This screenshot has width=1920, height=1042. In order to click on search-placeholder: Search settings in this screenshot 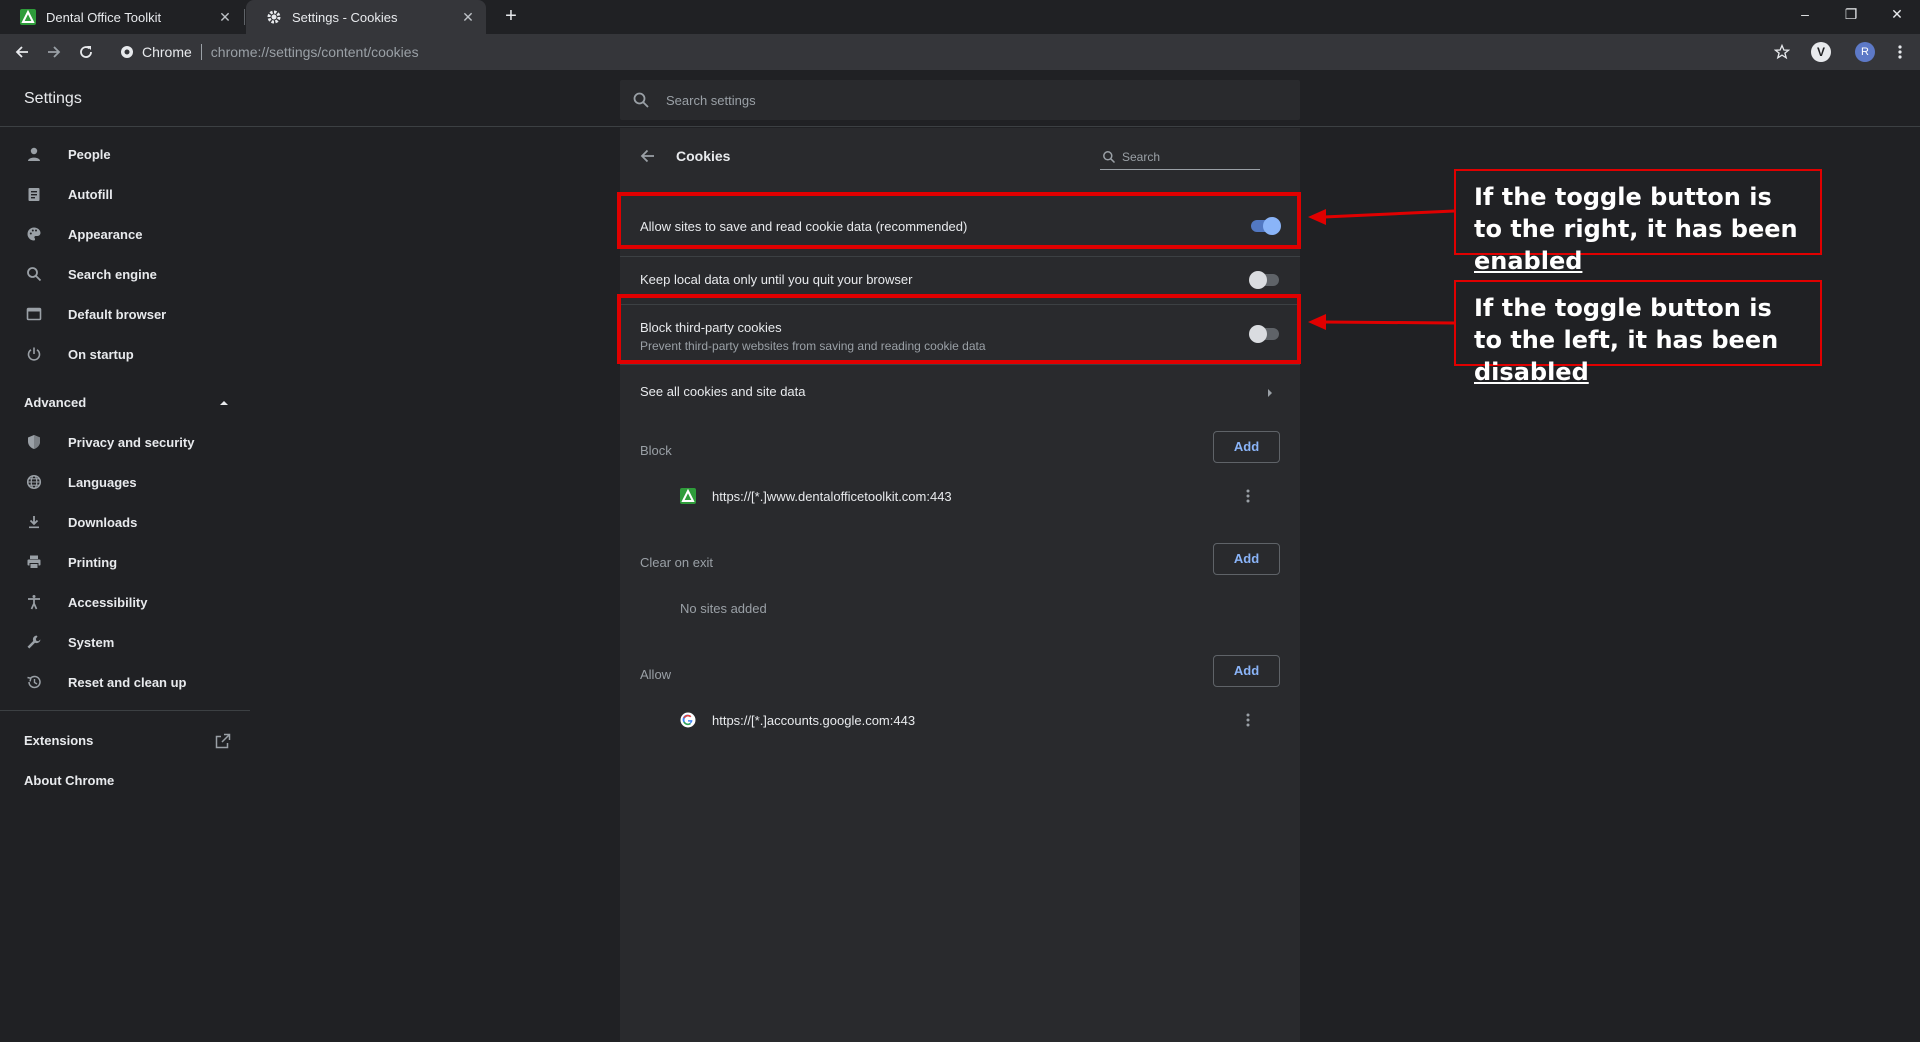, I will do `click(711, 100)`.